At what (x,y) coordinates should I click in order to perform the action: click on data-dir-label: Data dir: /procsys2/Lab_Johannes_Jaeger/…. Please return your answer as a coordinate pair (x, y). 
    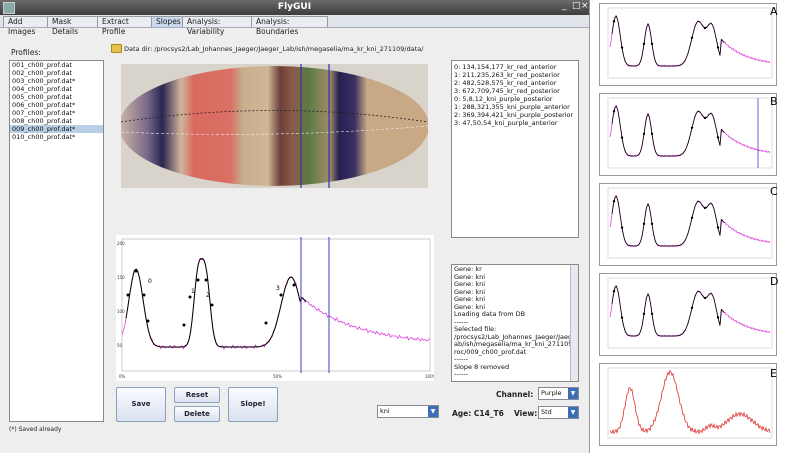
    Looking at the image, I should click on (274, 49).